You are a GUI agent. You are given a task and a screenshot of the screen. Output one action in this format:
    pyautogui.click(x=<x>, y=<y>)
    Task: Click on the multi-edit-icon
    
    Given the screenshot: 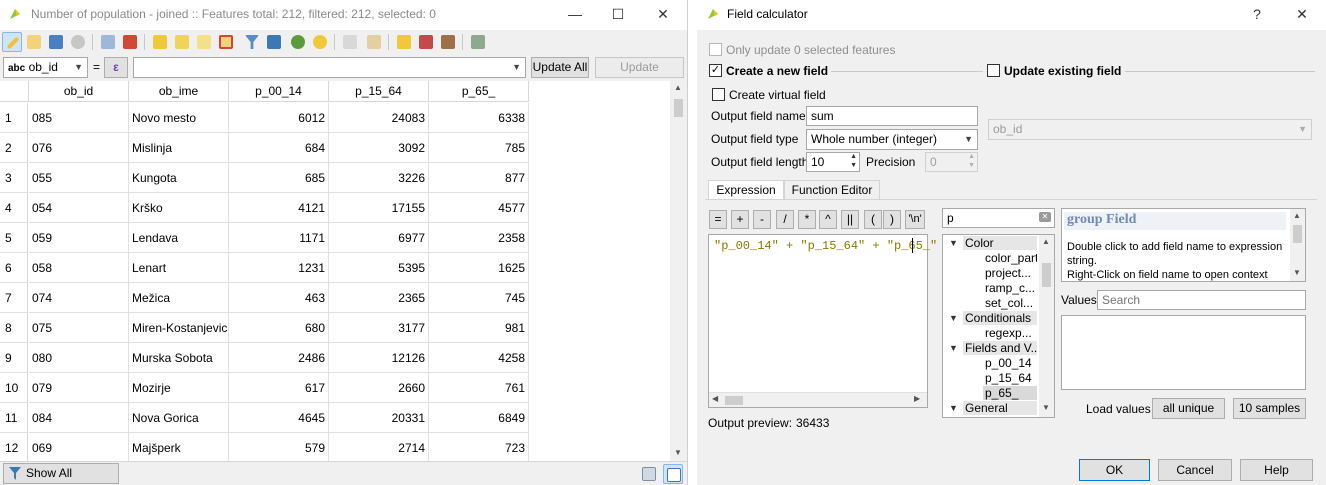 What is the action you would take?
    pyautogui.click(x=34, y=42)
    